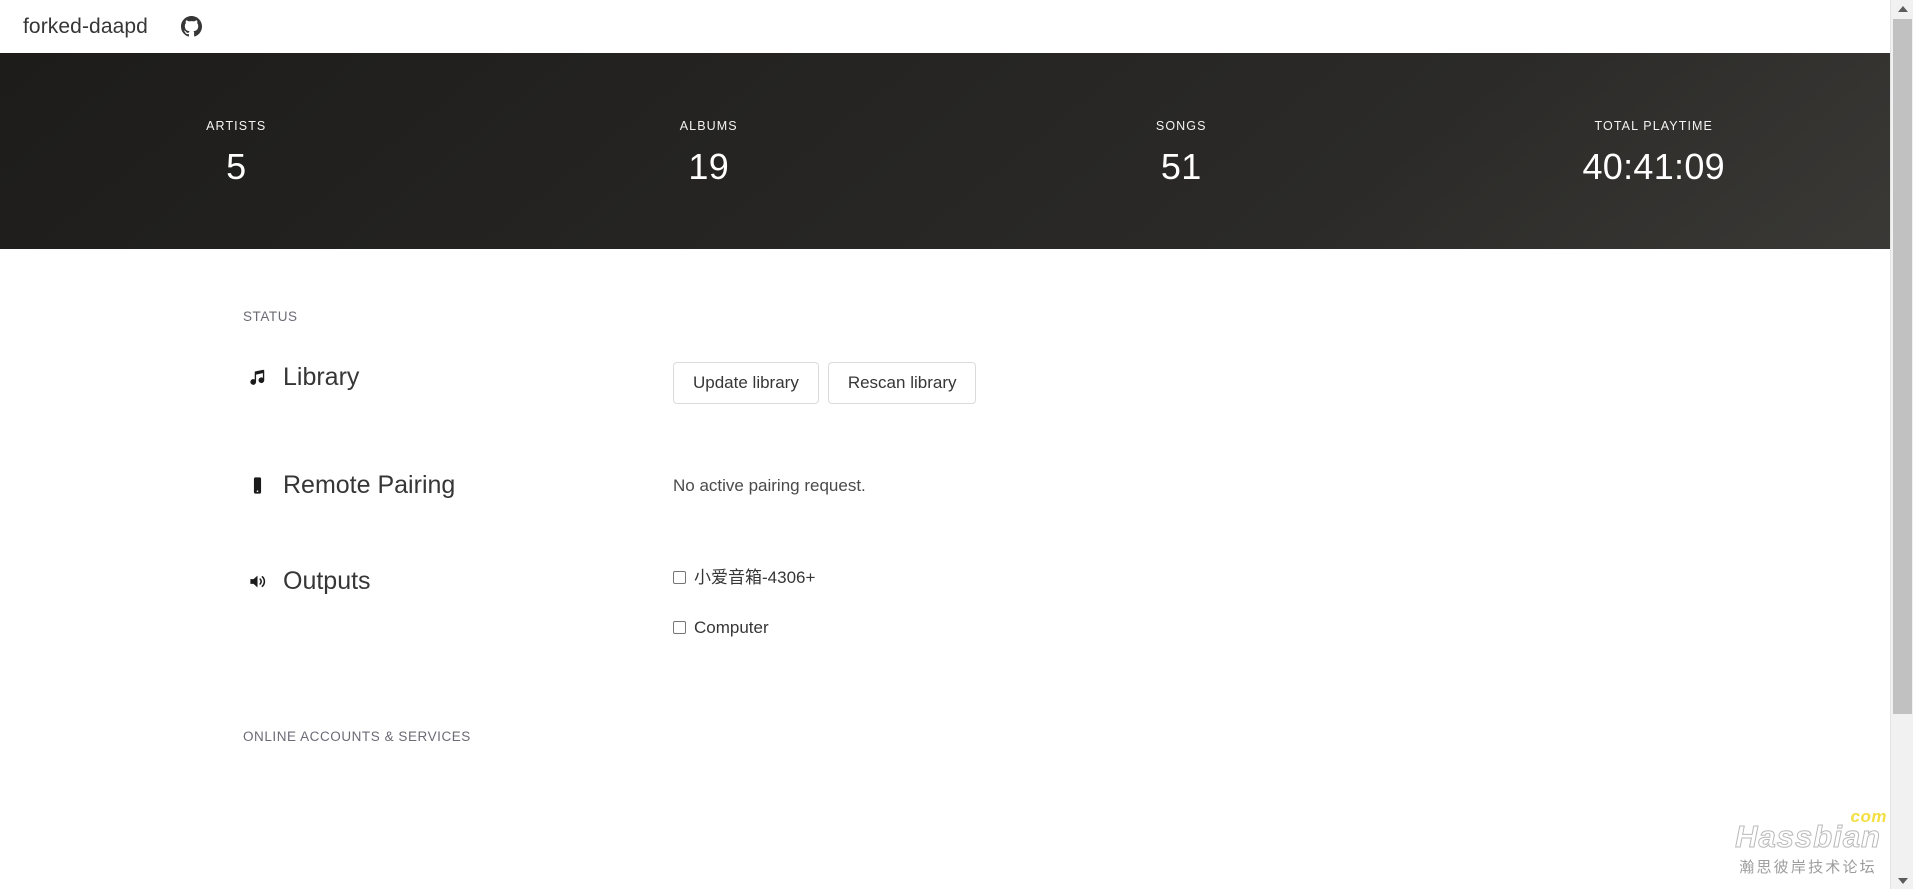 The height and width of the screenshot is (889, 1913). What do you see at coordinates (1281, 600) in the screenshot?
I see `outputs-row-body: 小爱音箱-4306+ Computer` at bounding box center [1281, 600].